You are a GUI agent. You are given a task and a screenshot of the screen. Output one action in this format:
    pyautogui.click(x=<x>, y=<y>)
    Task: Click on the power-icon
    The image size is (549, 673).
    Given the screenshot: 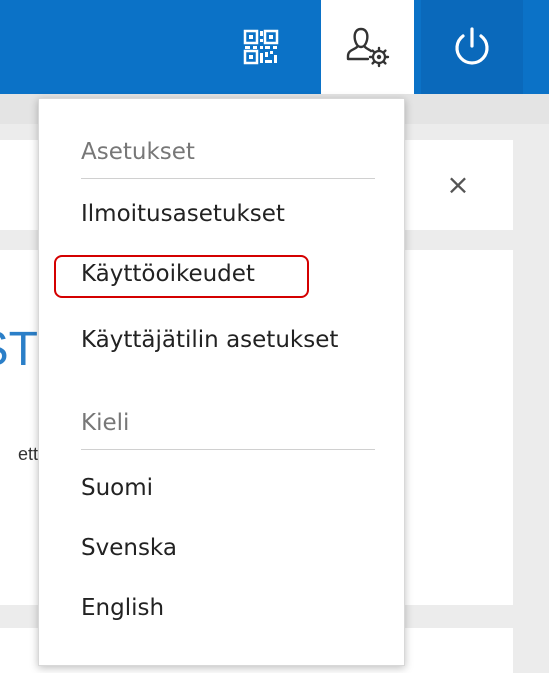 What is the action you would take?
    pyautogui.click(x=472, y=46)
    